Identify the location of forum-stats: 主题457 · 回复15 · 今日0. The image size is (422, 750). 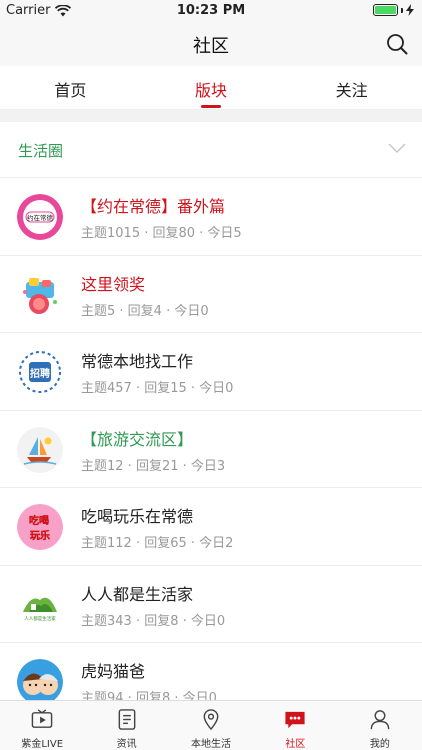
(157, 388).